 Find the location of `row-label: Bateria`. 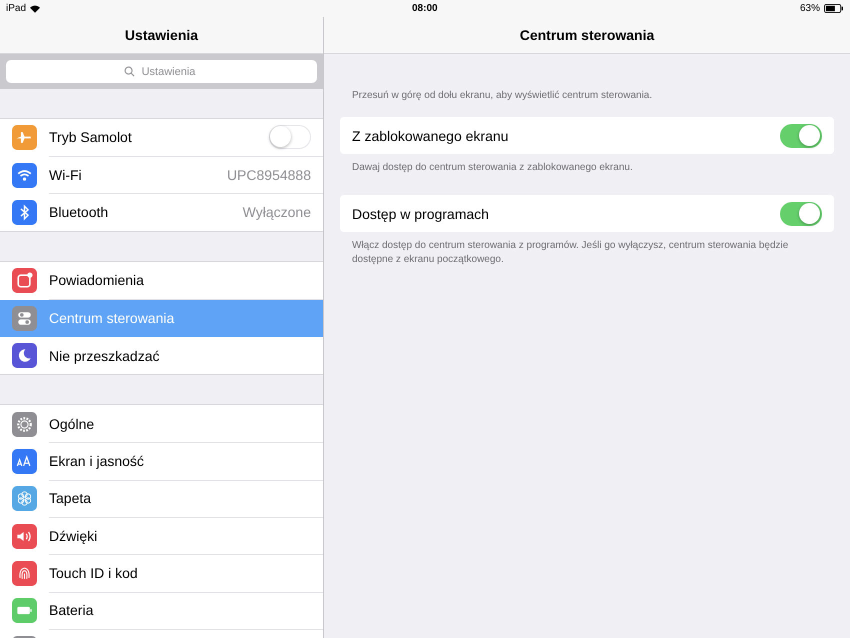

row-label: Bateria is located at coordinates (71, 610).